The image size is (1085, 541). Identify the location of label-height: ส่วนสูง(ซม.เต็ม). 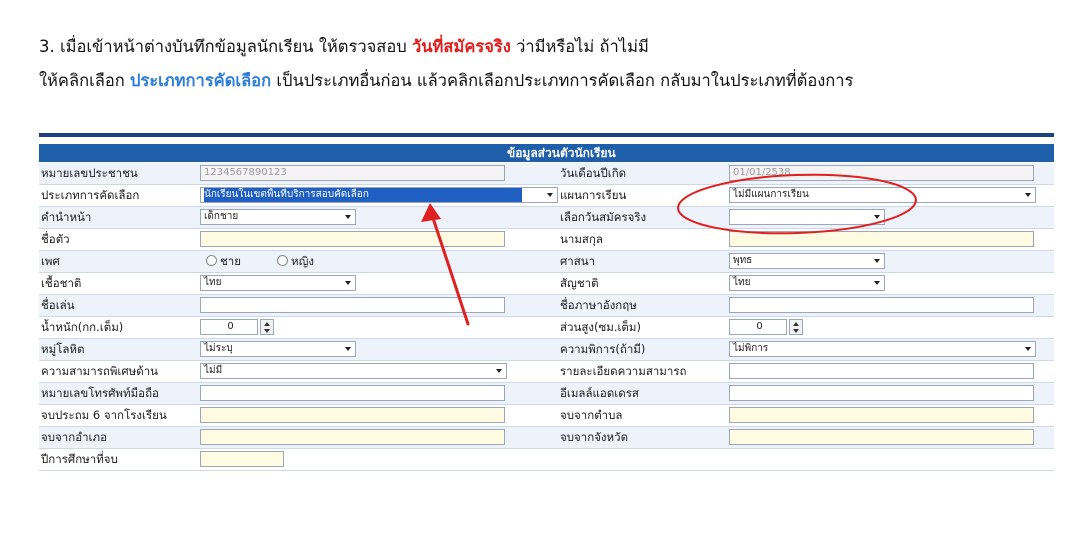
(600, 327).